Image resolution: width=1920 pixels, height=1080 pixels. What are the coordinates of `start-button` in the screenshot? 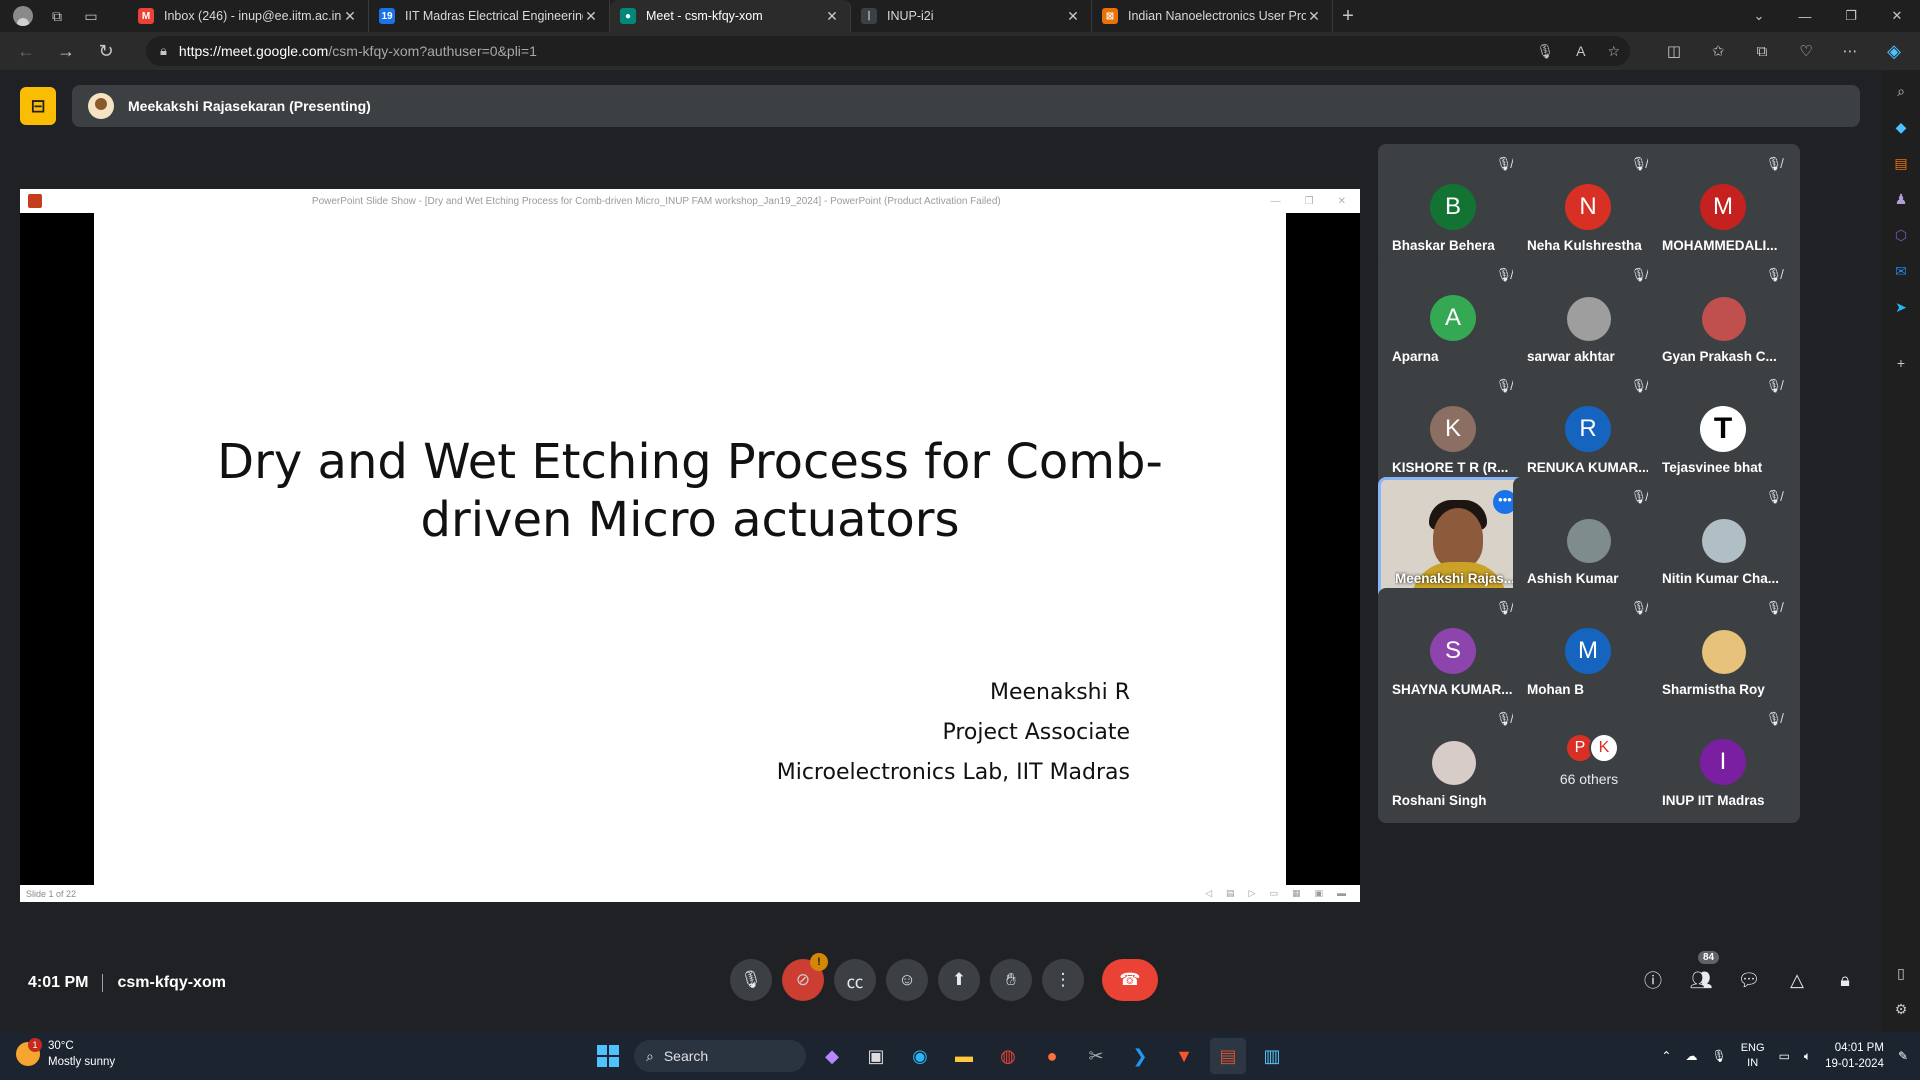 It's located at (608, 1056).